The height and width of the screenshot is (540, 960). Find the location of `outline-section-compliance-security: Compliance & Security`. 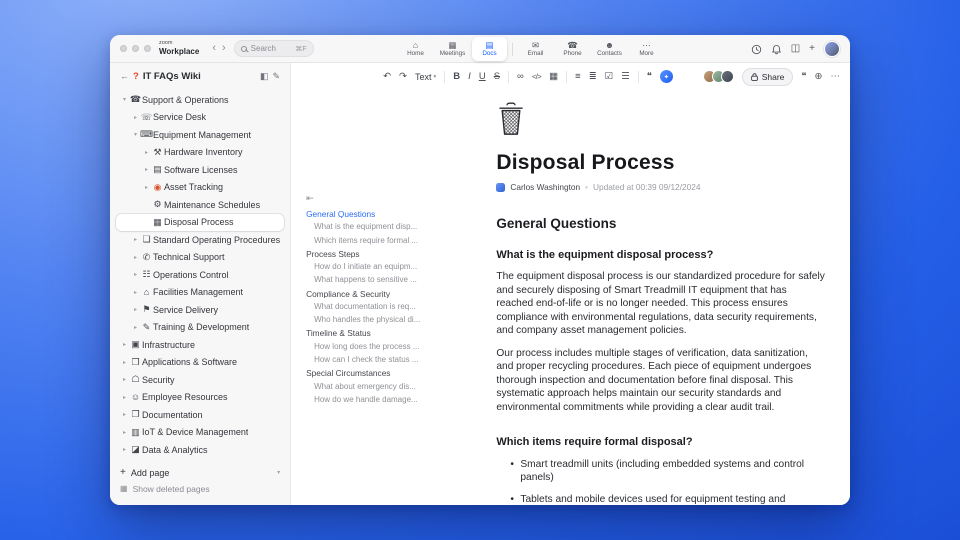

outline-section-compliance-security: Compliance & Security is located at coordinates (363, 294).